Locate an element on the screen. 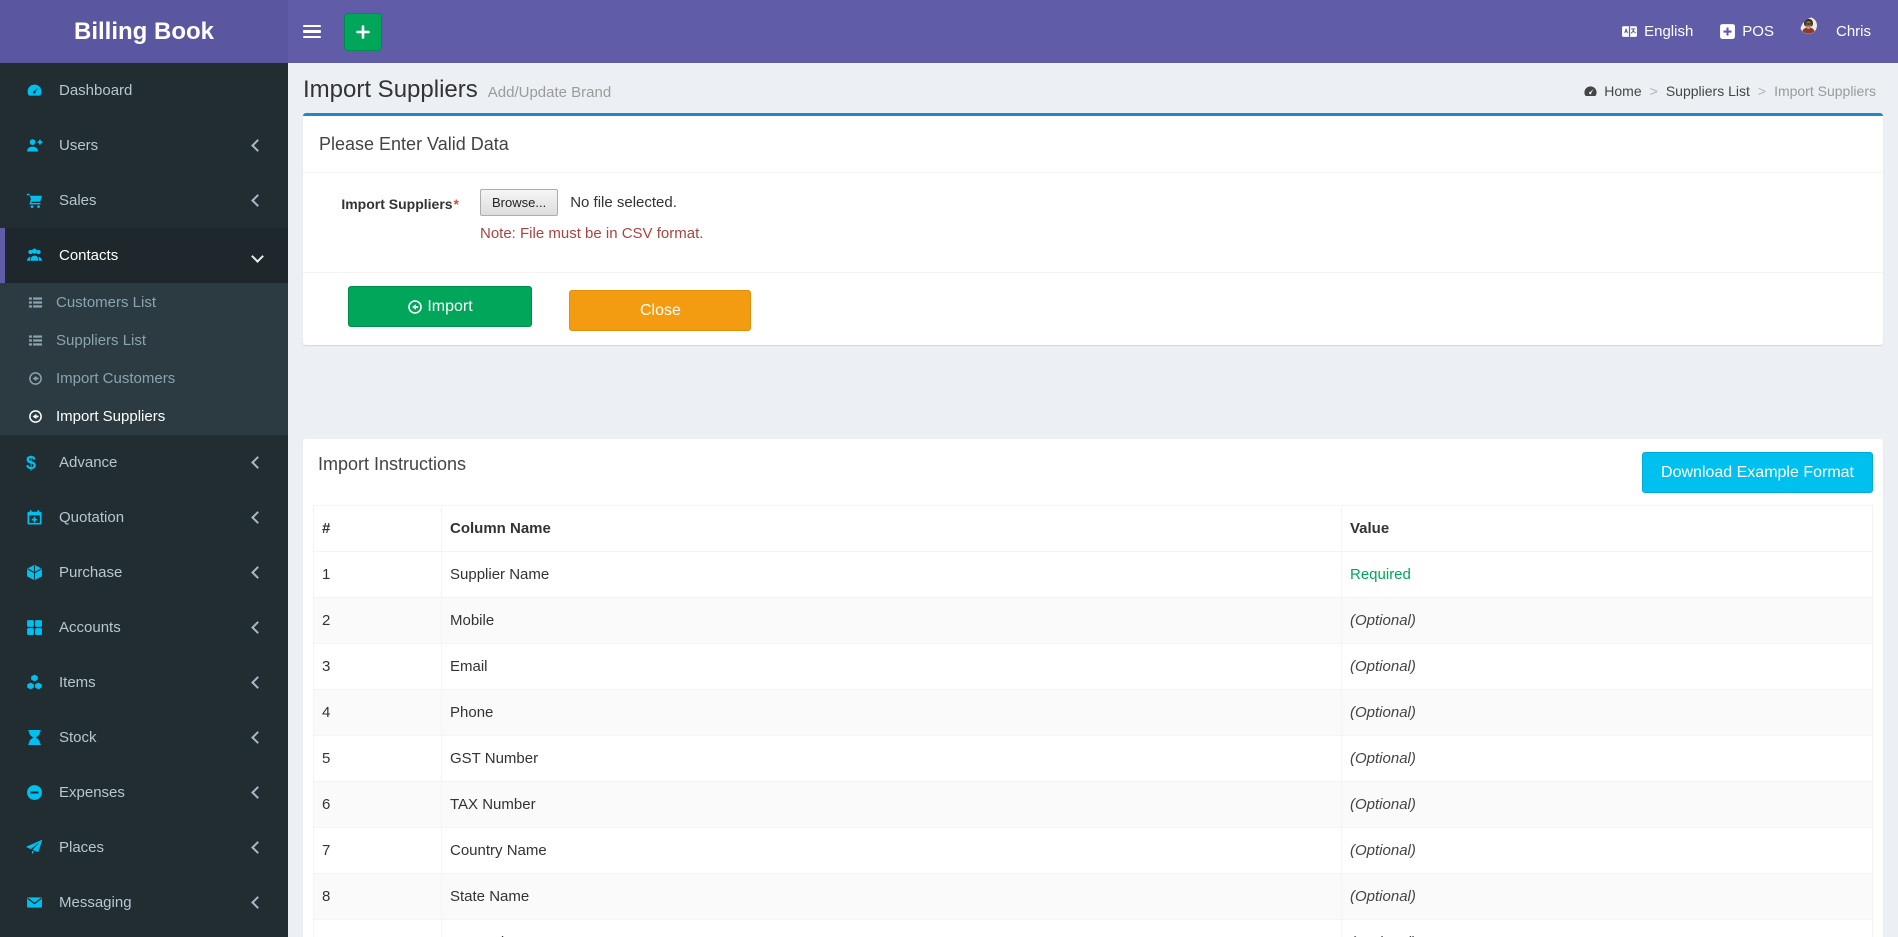  quick-add-button is located at coordinates (363, 31).